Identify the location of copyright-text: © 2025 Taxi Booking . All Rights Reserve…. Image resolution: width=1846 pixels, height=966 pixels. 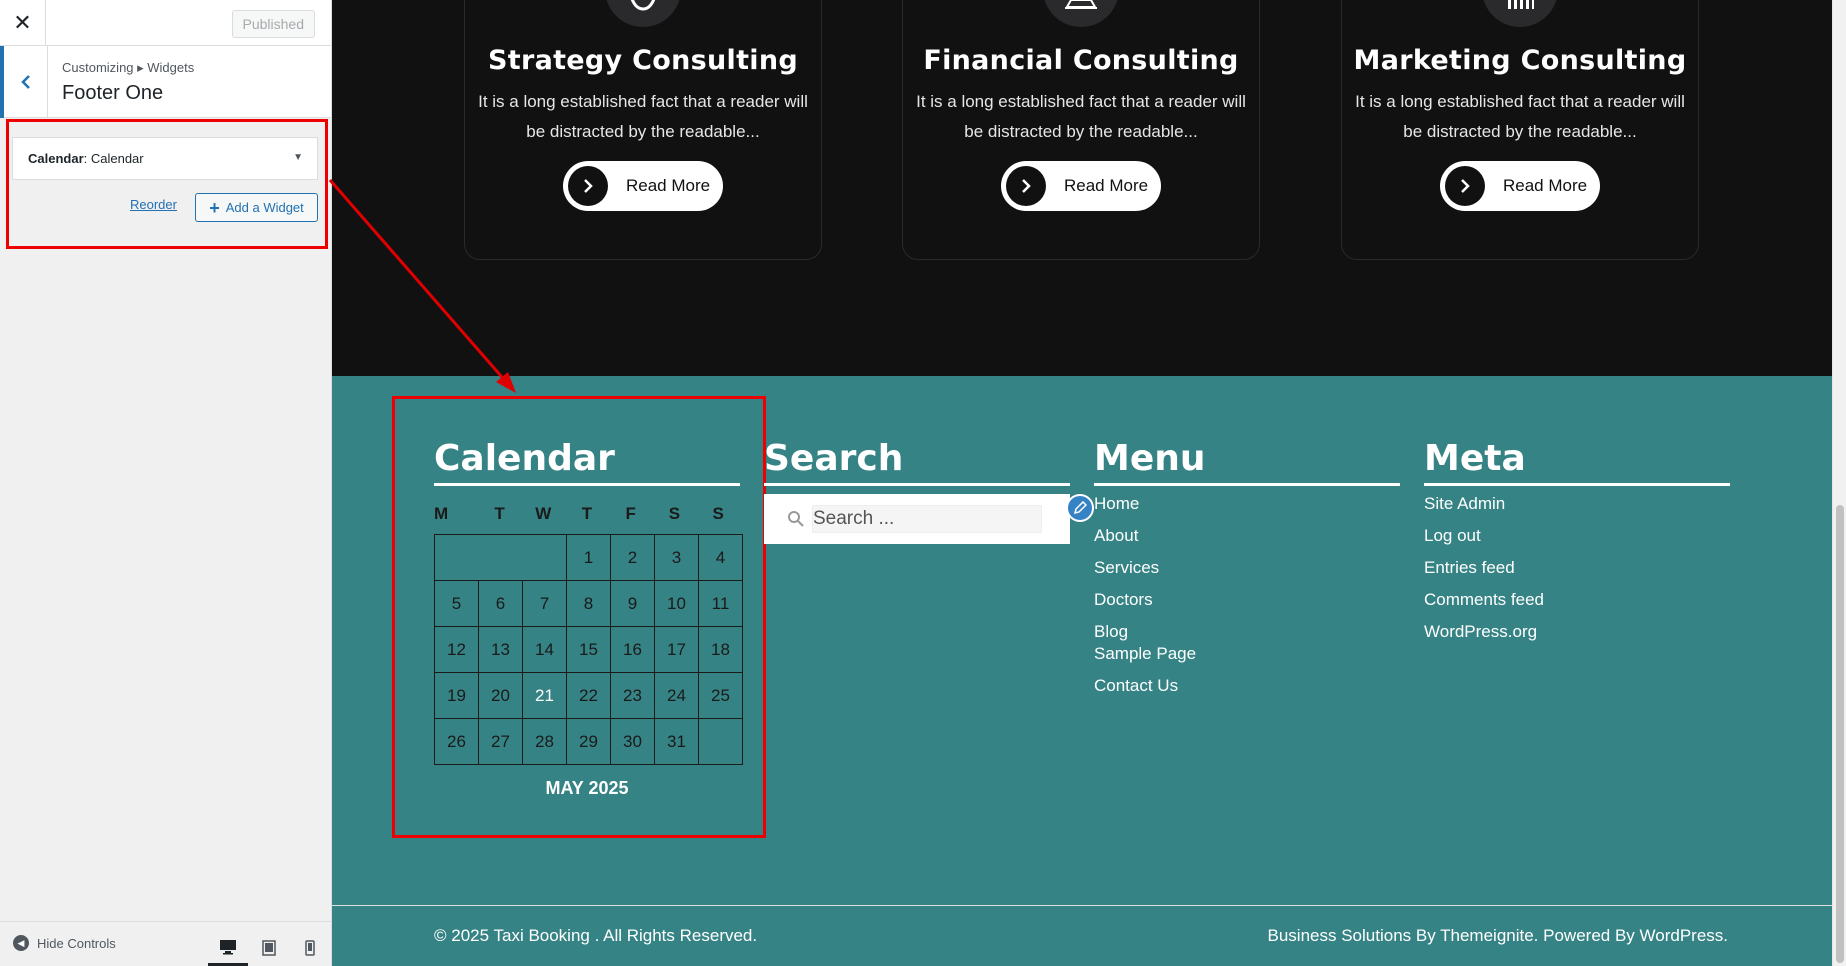
(596, 935).